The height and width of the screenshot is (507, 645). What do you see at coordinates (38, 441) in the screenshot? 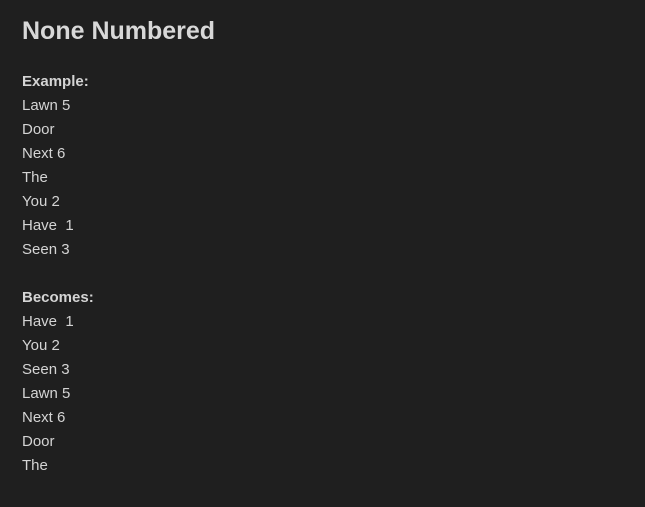
I see `becomes-line-6: Door` at bounding box center [38, 441].